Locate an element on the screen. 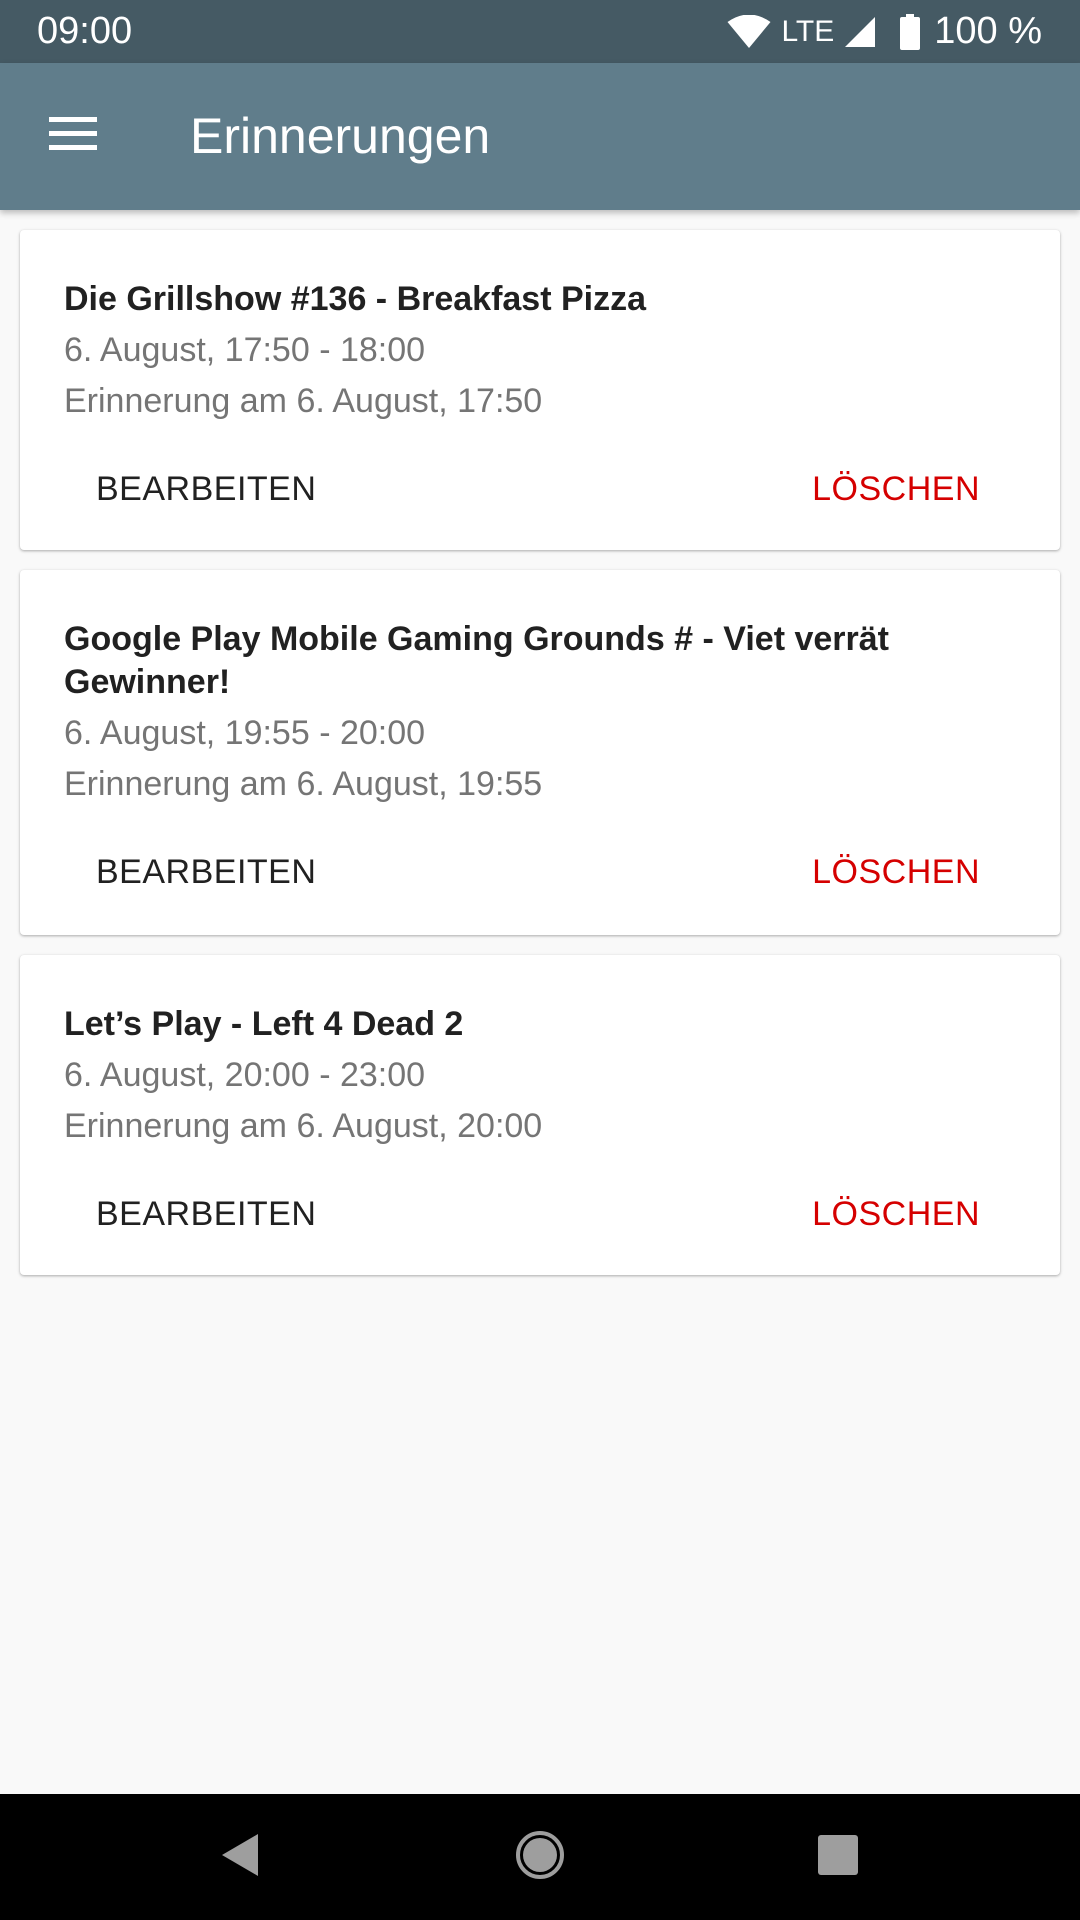 The image size is (1080, 1920). signal-icon is located at coordinates (860, 32).